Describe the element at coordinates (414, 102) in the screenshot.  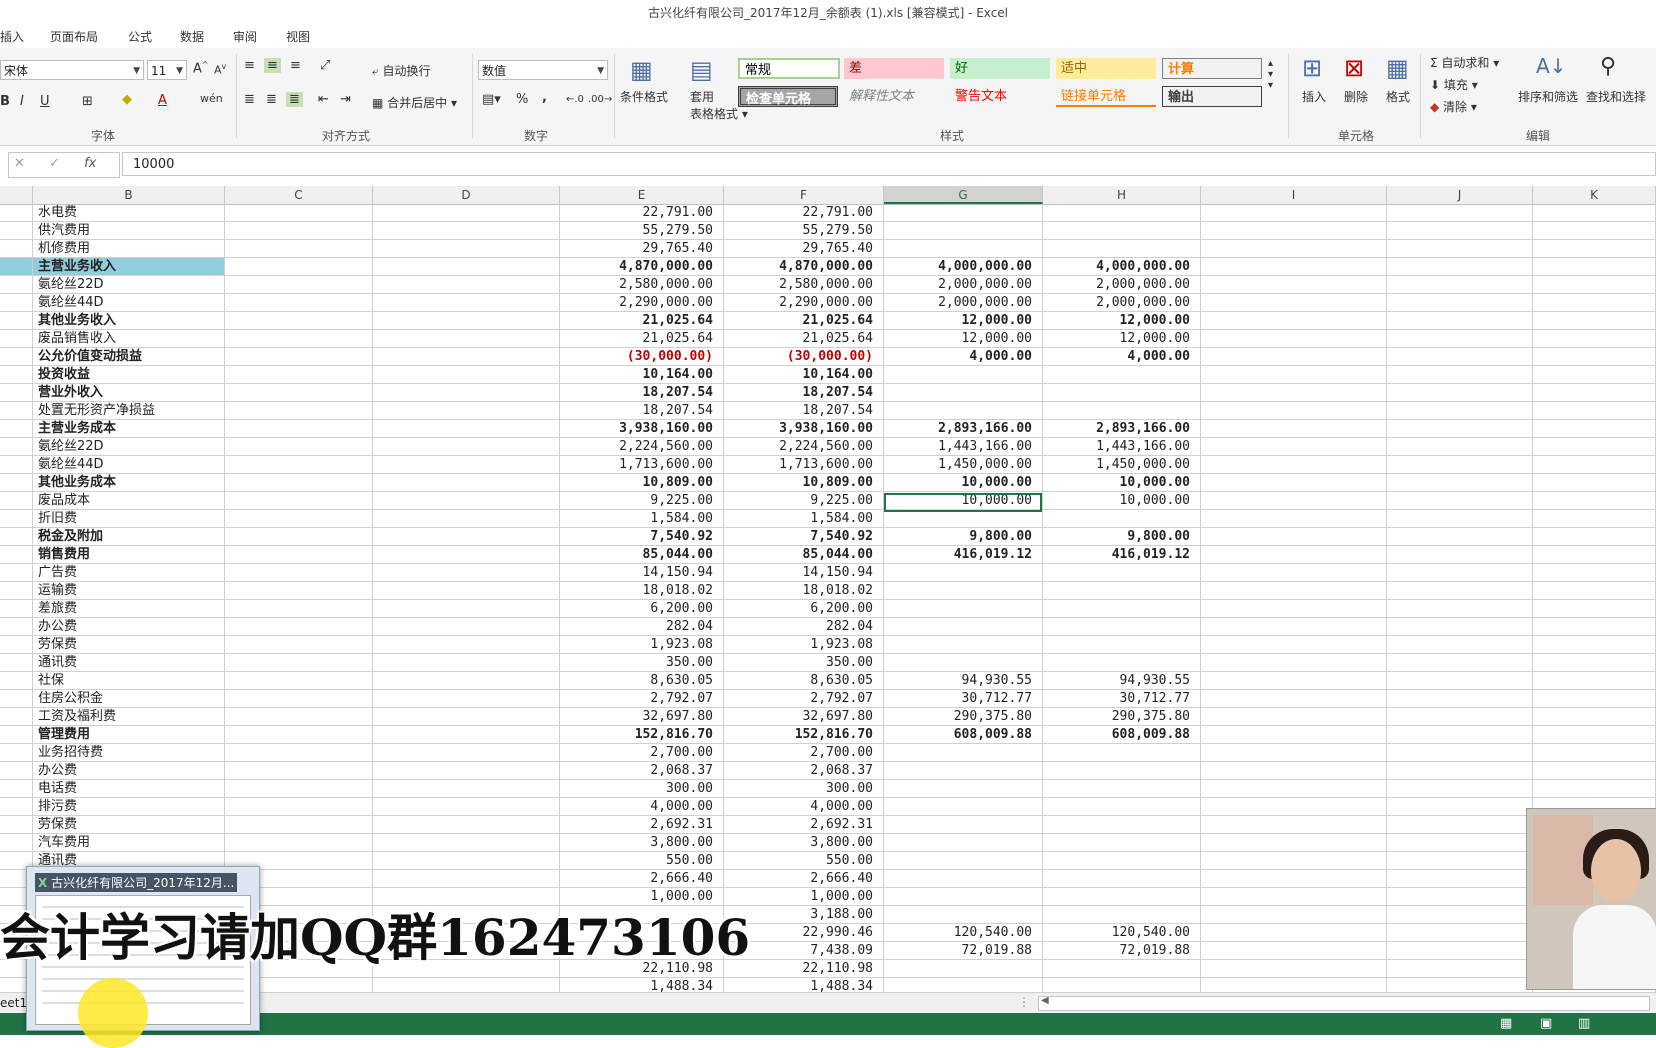
I see `merge-center-button: ▦ 合并后居中 ▾` at that location.